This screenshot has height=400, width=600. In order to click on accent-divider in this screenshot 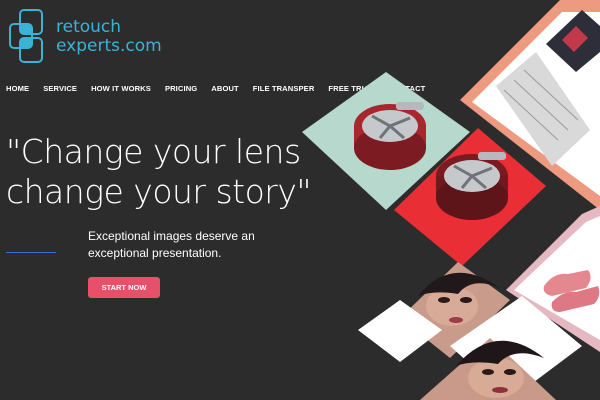, I will do `click(31, 252)`.